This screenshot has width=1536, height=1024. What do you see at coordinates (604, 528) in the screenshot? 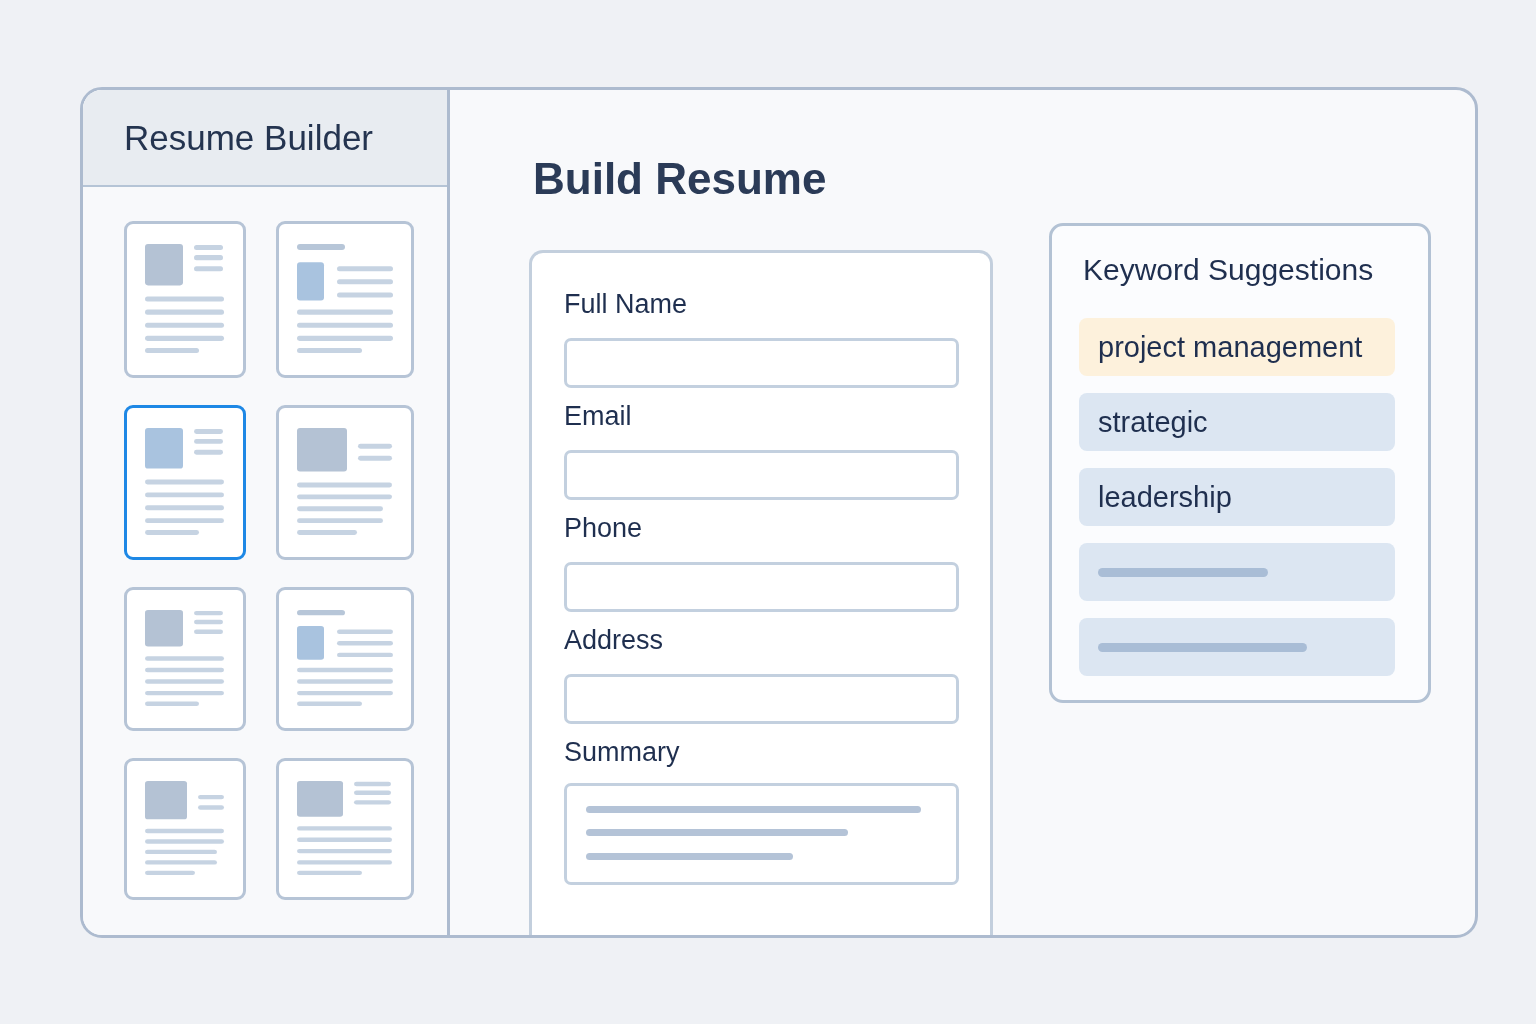
I see `field-label: Phone` at bounding box center [604, 528].